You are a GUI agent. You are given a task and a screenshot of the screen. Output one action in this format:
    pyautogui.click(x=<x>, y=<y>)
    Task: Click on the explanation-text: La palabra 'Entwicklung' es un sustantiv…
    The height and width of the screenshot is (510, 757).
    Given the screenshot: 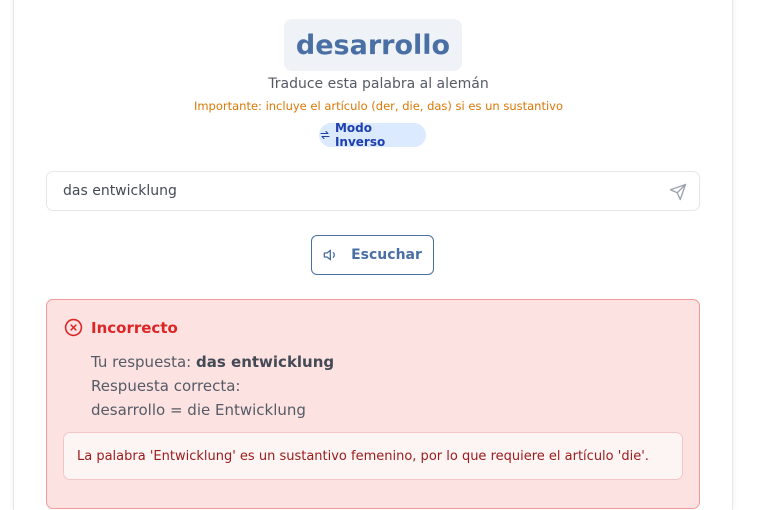 What is the action you would take?
    pyautogui.click(x=363, y=456)
    